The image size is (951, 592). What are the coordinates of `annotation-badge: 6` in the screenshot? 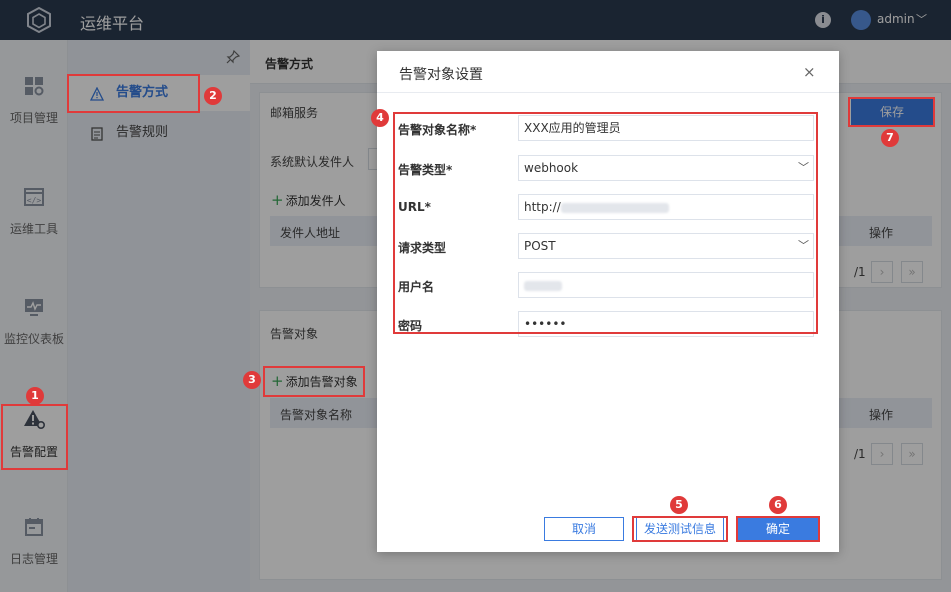 It's located at (778, 505).